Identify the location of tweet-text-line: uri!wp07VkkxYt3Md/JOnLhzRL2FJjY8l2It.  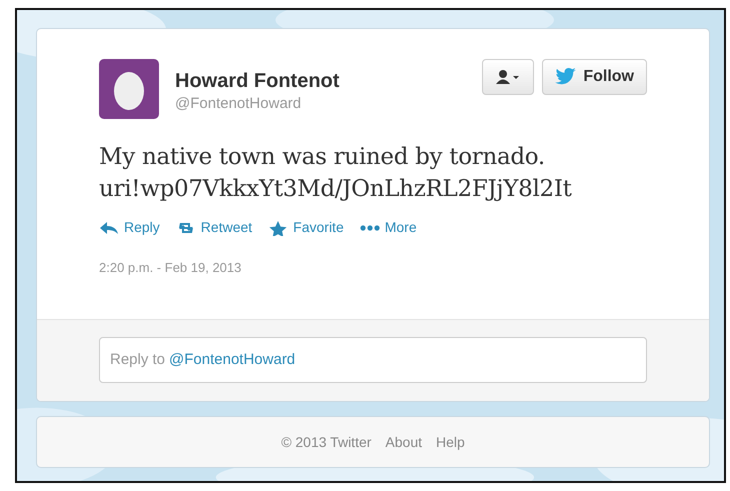
(335, 189).